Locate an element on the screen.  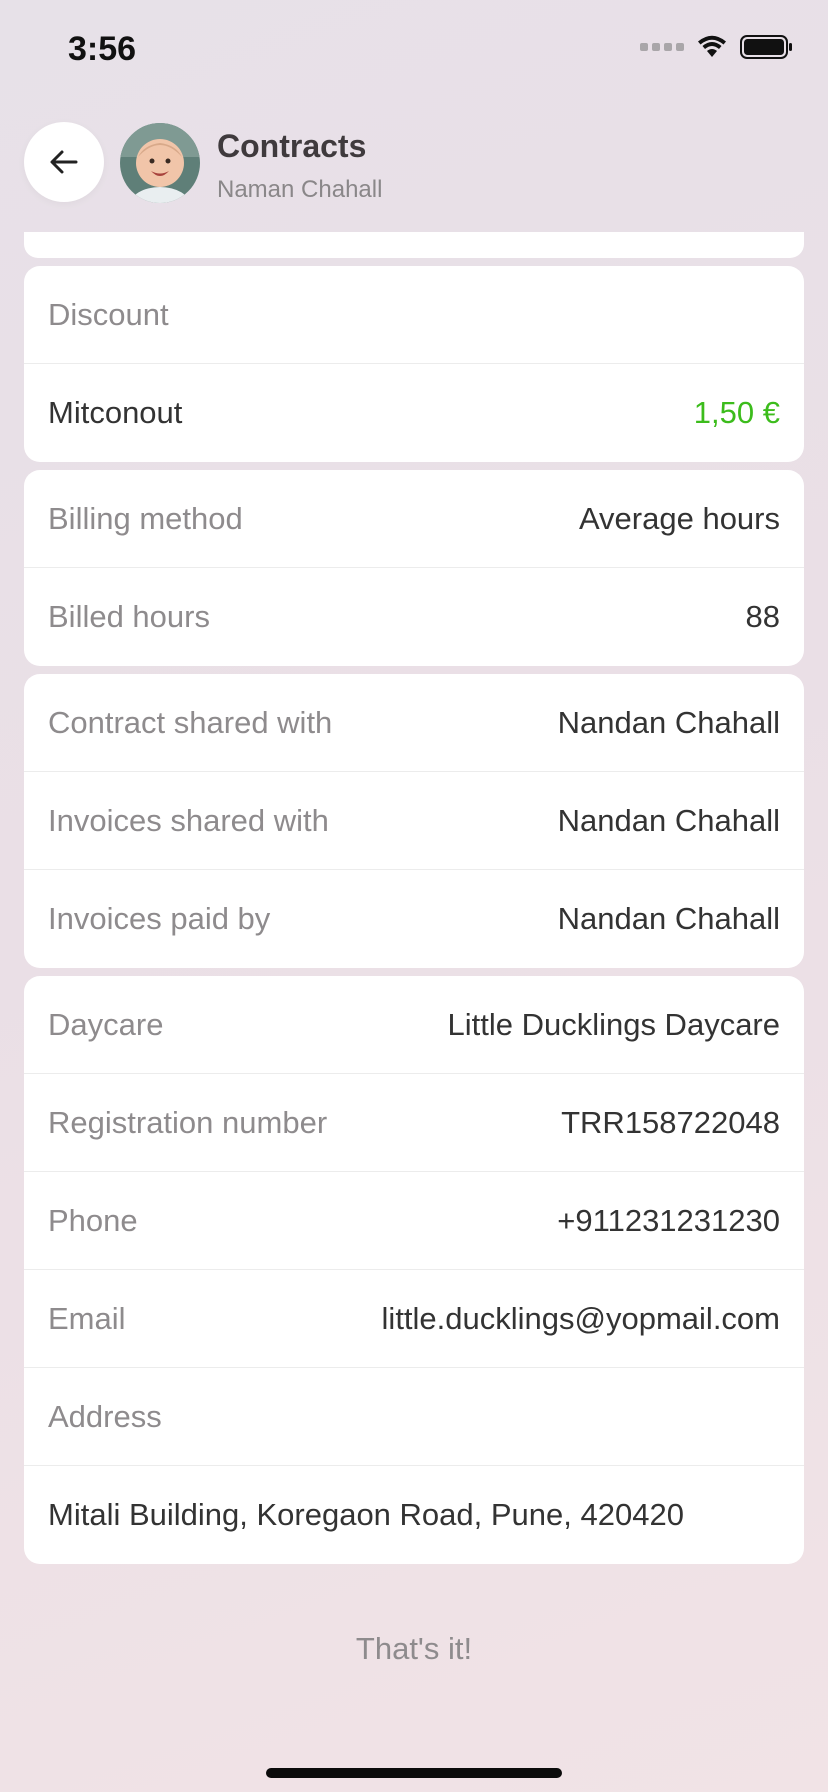
discount-item-value: 1,50 € is located at coordinates (736, 412).